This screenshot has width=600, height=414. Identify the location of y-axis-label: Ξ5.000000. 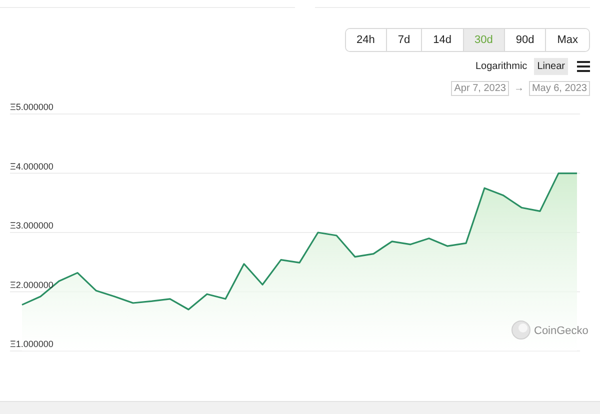
(32, 107).